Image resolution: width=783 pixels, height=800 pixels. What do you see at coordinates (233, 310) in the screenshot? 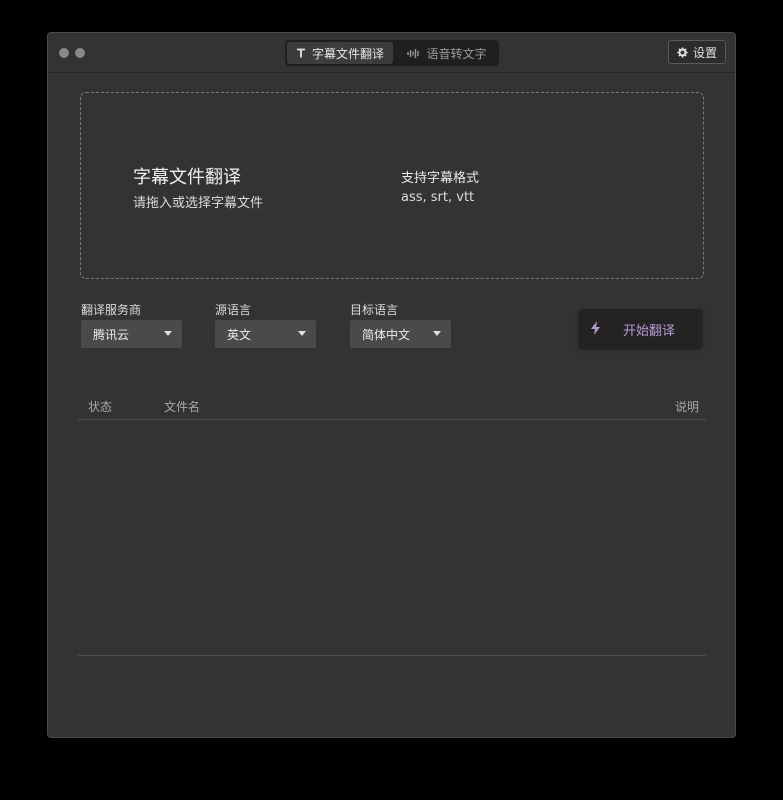
I see `source-language-label: 源语言` at bounding box center [233, 310].